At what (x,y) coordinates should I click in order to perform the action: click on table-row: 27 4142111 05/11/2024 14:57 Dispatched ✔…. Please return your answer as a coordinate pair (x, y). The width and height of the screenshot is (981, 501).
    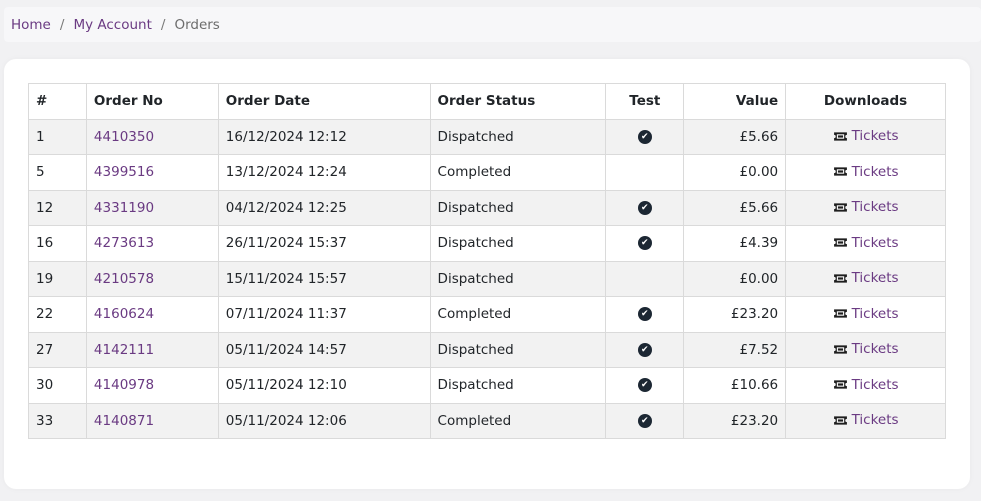
    Looking at the image, I should click on (487, 349).